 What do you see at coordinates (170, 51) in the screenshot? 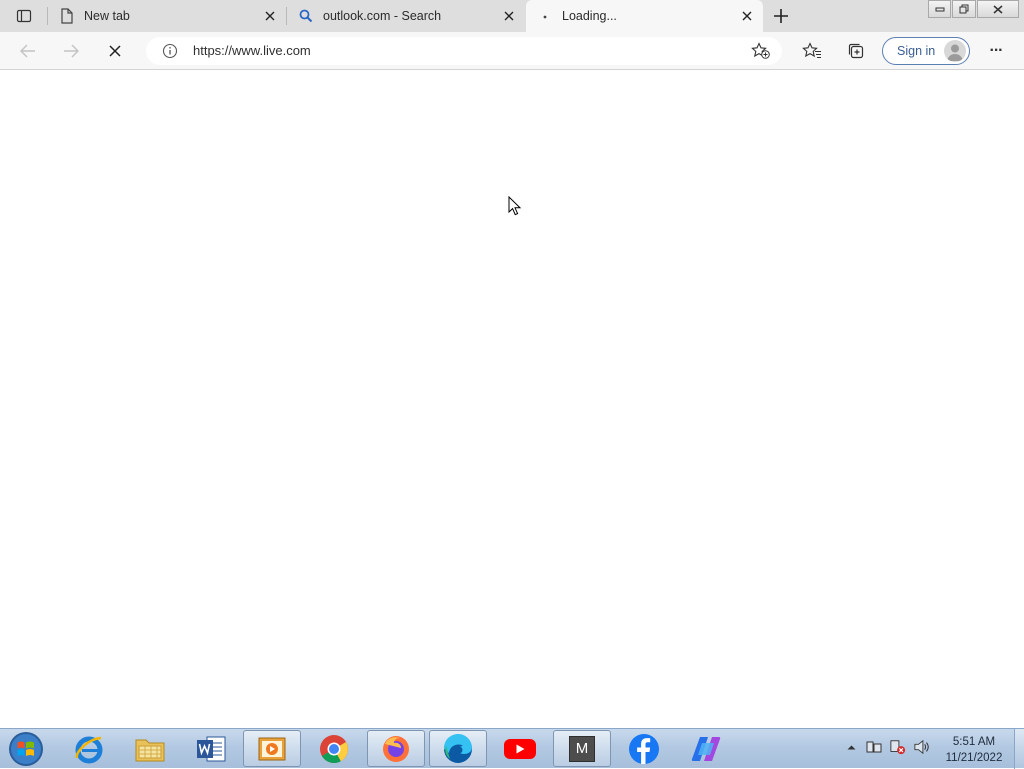
I see `site-info-icon` at bounding box center [170, 51].